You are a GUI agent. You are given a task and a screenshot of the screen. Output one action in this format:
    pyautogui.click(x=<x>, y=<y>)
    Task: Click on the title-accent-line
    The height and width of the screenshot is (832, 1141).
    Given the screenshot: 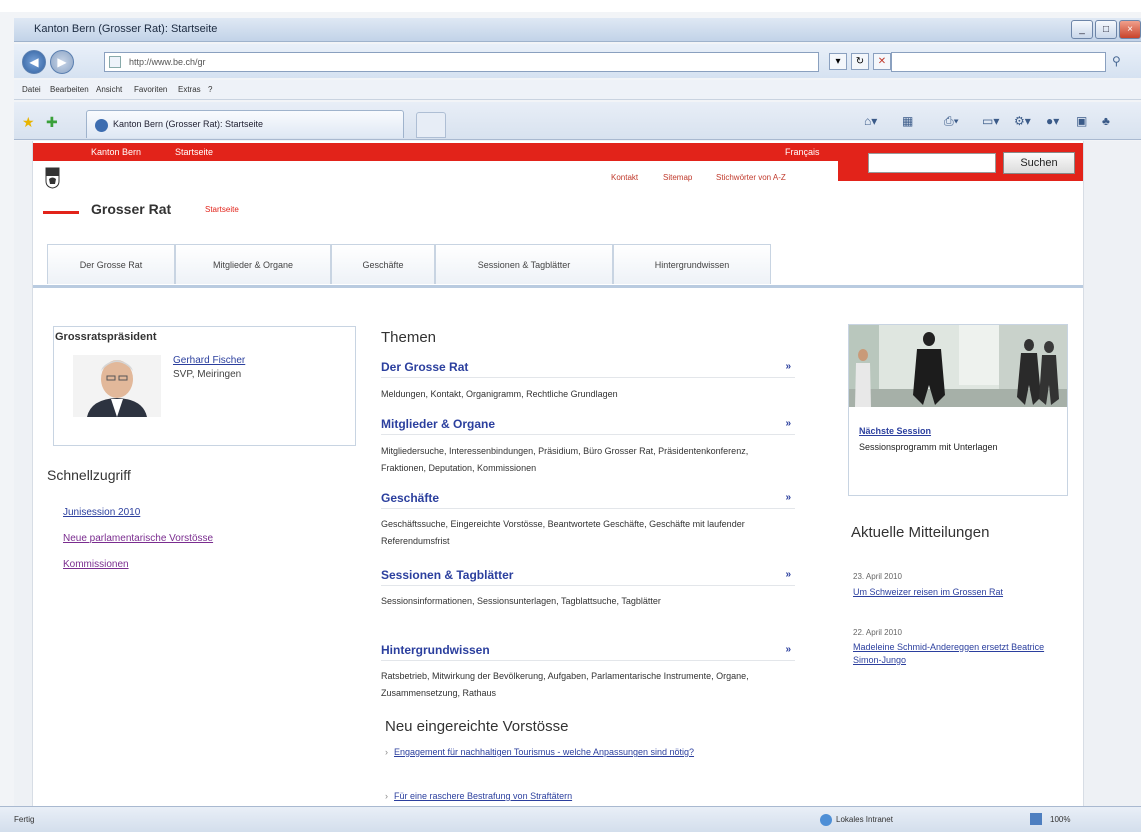 What is the action you would take?
    pyautogui.click(x=61, y=212)
    